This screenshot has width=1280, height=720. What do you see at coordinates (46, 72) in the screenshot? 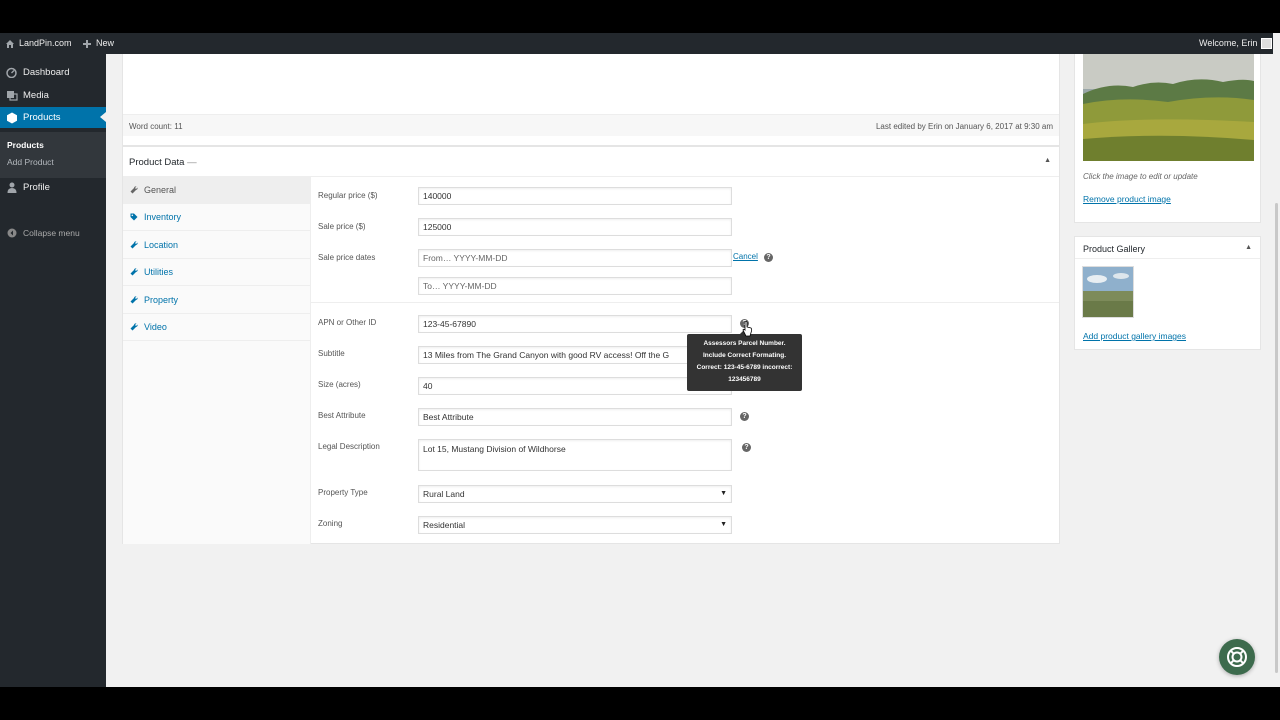
I see `menu-item-label: Dashboard` at bounding box center [46, 72].